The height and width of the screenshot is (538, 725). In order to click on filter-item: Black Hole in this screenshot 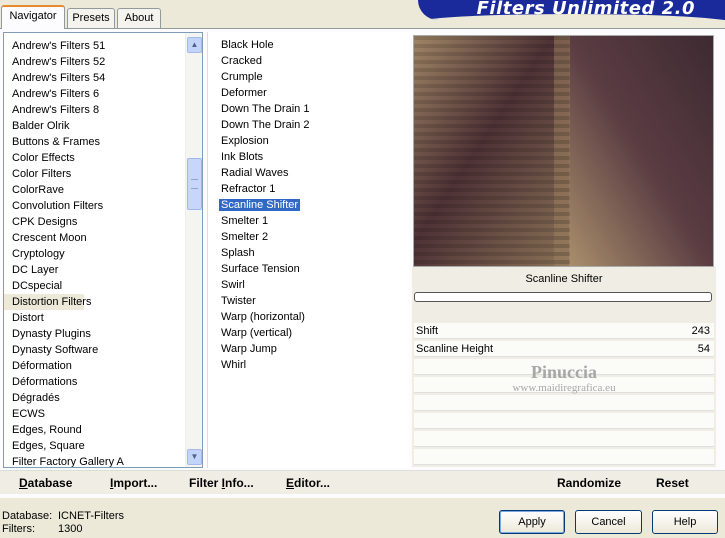, I will do `click(308, 45)`.